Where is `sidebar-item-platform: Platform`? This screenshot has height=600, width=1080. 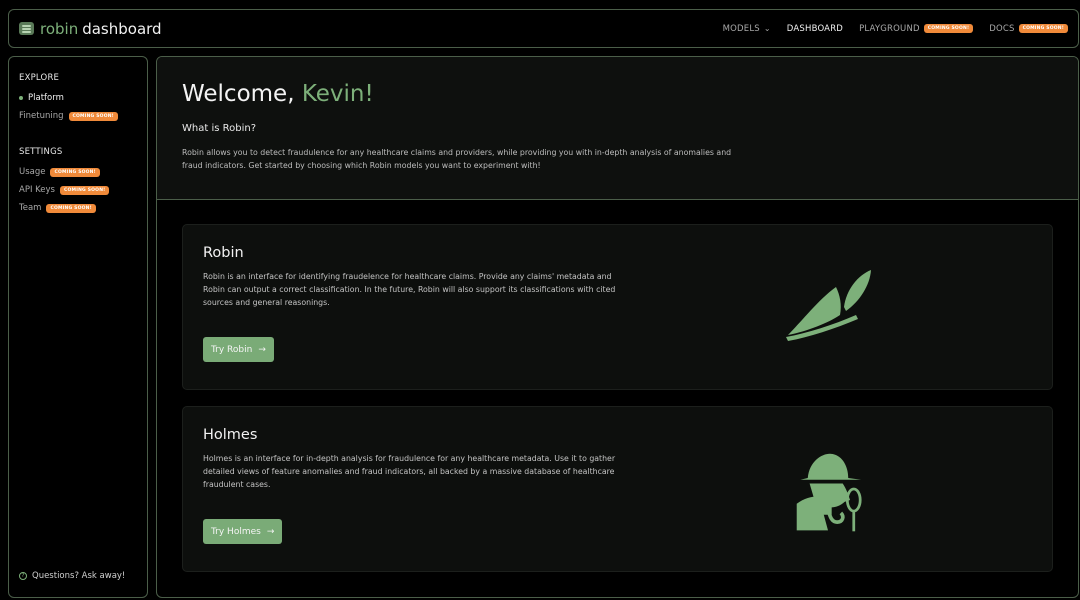
sidebar-item-platform: Platform is located at coordinates (78, 98).